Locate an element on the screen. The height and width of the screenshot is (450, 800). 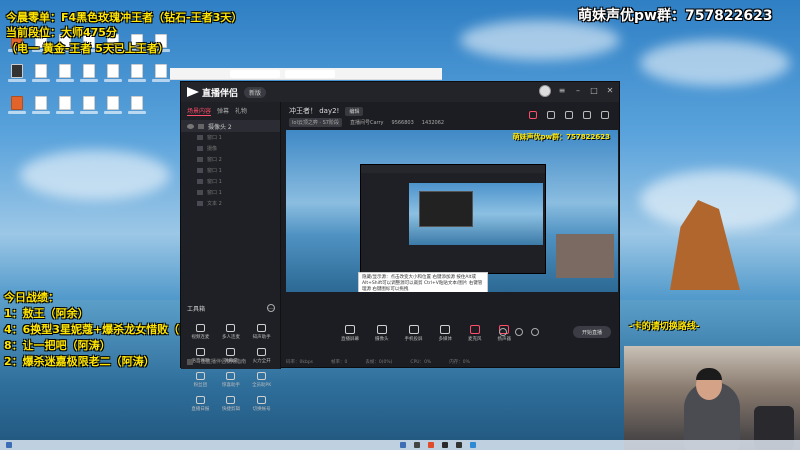
phone-cast-button: 手机投屏 is located at coordinates (414, 333).